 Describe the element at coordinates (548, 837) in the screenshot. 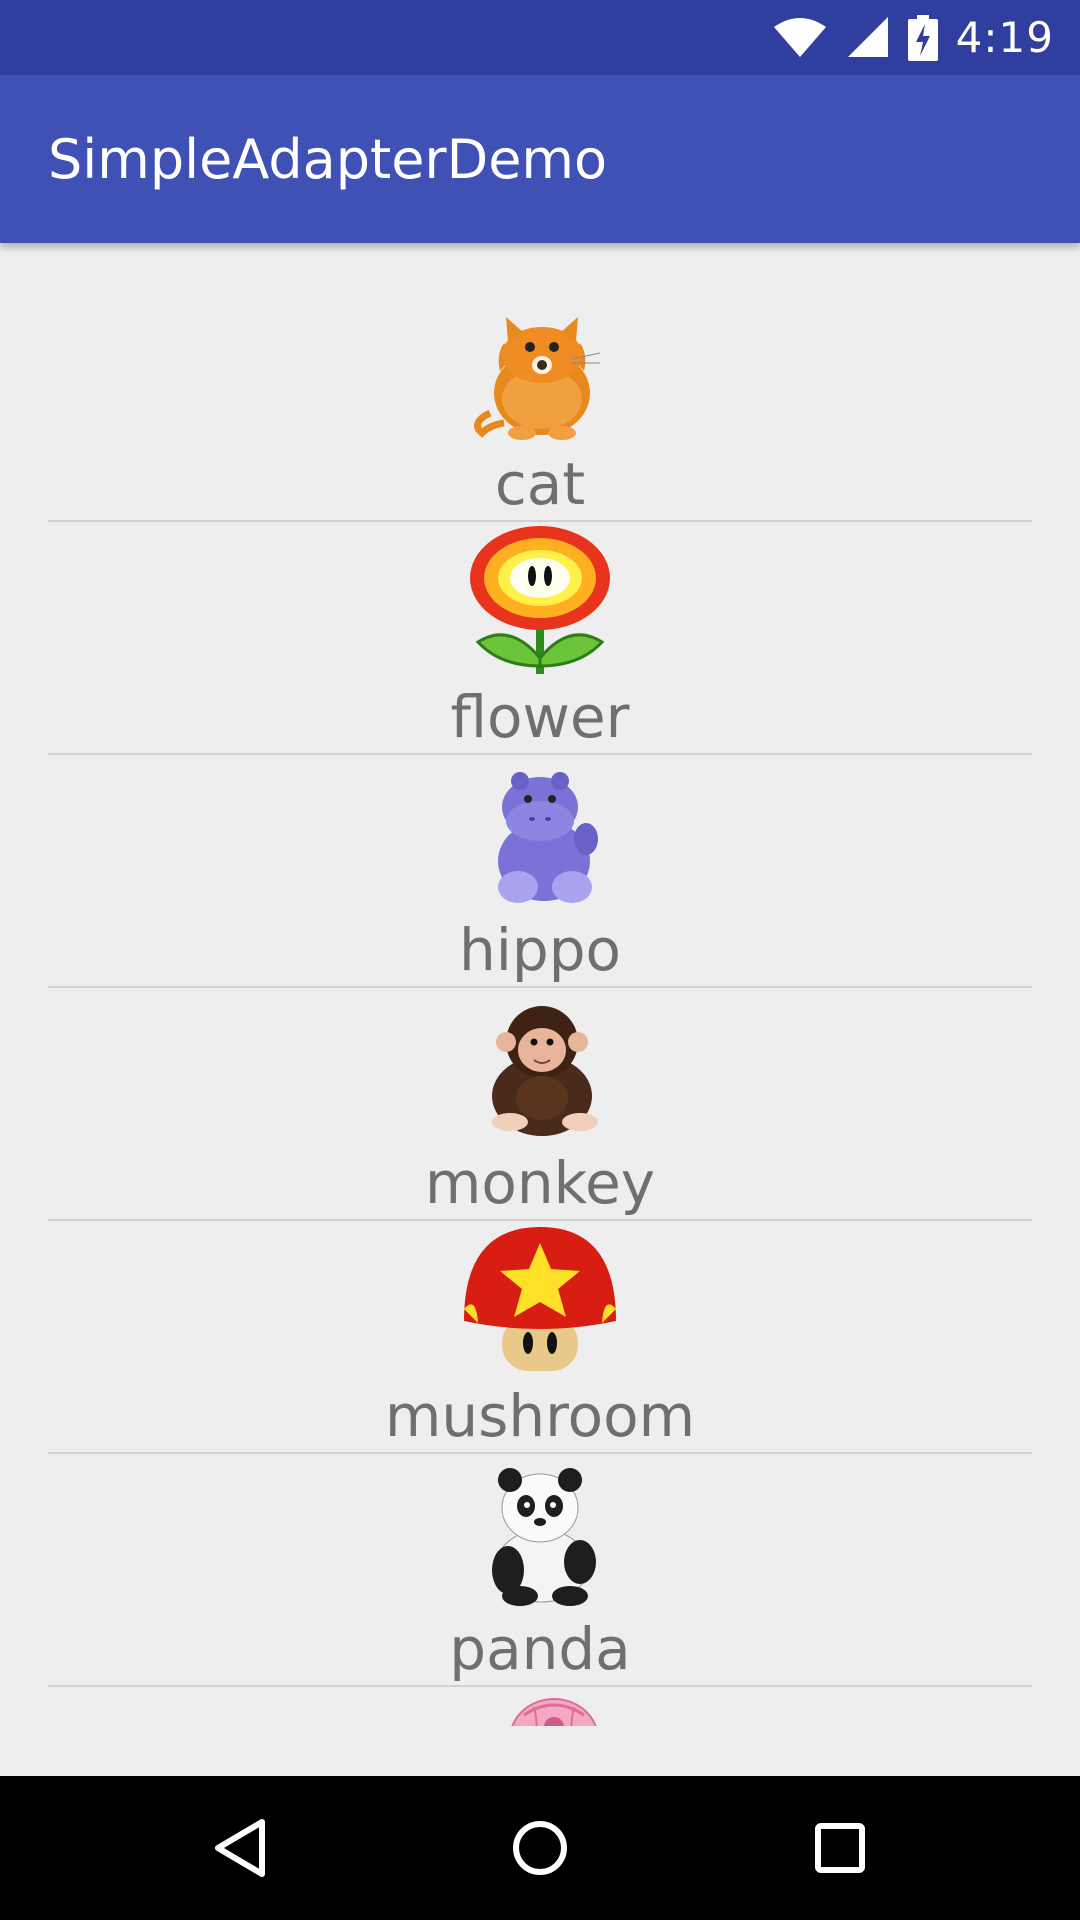

I see `hippo-icon` at that location.